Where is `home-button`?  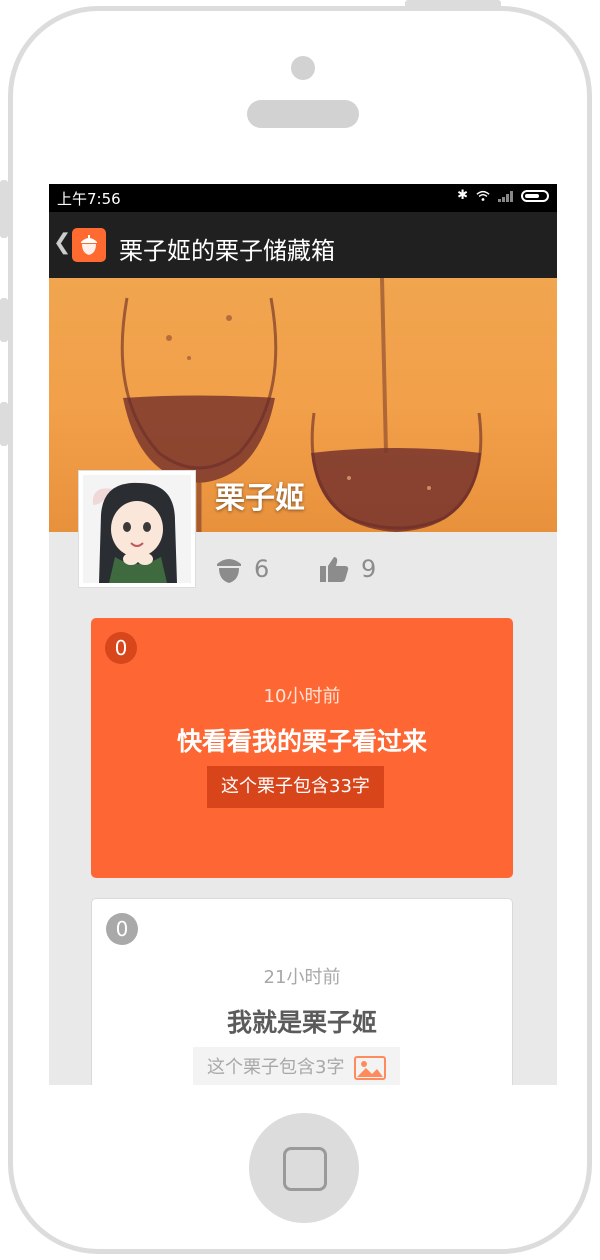 home-button is located at coordinates (304, 1168).